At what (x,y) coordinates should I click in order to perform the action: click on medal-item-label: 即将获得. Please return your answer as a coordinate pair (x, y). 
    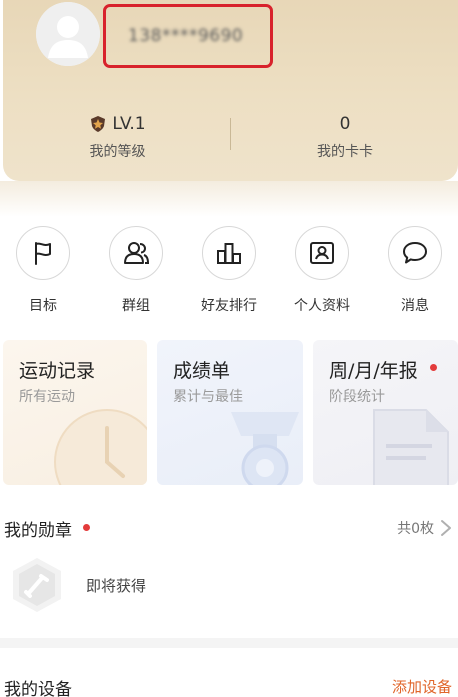
    Looking at the image, I should click on (116, 586).